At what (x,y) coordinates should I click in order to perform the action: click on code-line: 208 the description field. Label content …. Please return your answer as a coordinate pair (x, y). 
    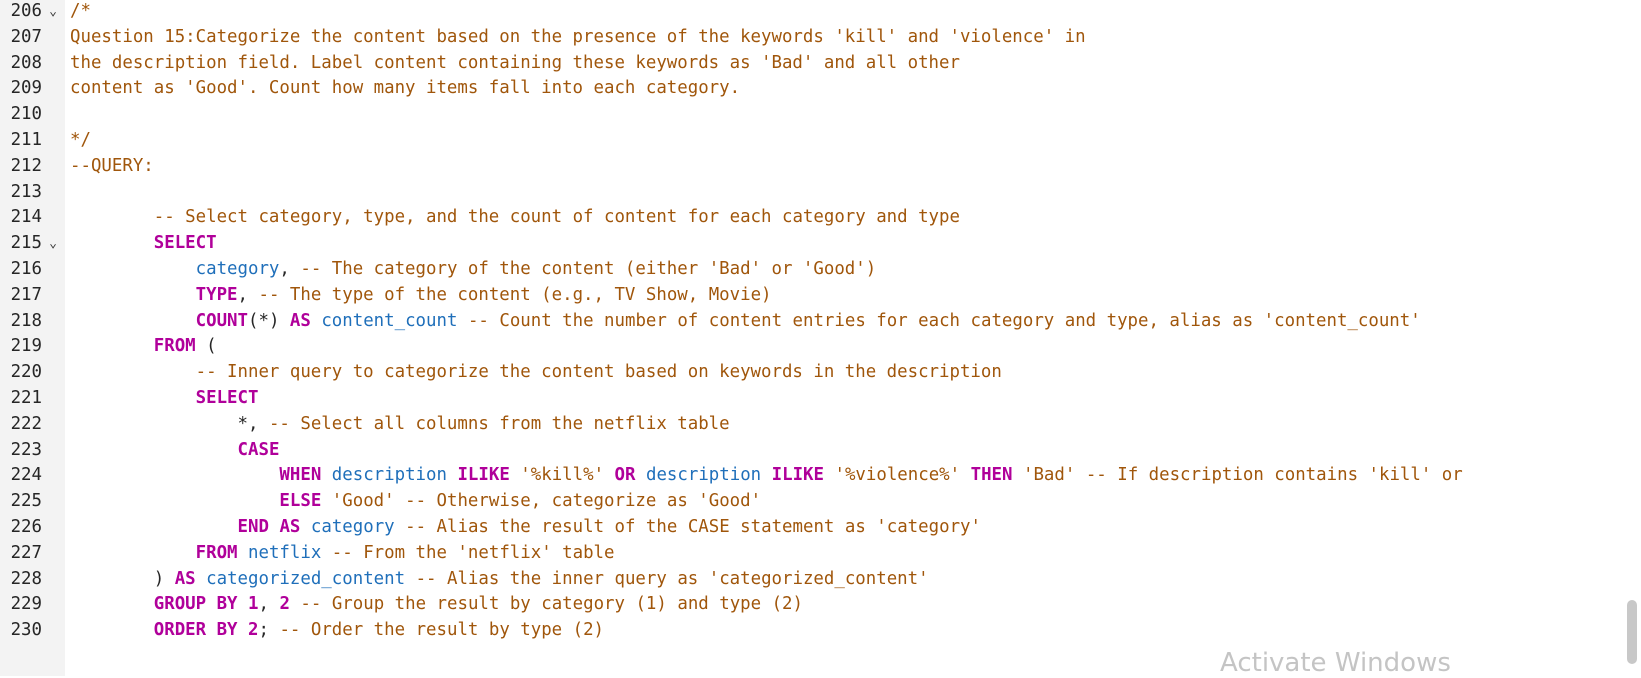
    Looking at the image, I should click on (820, 63).